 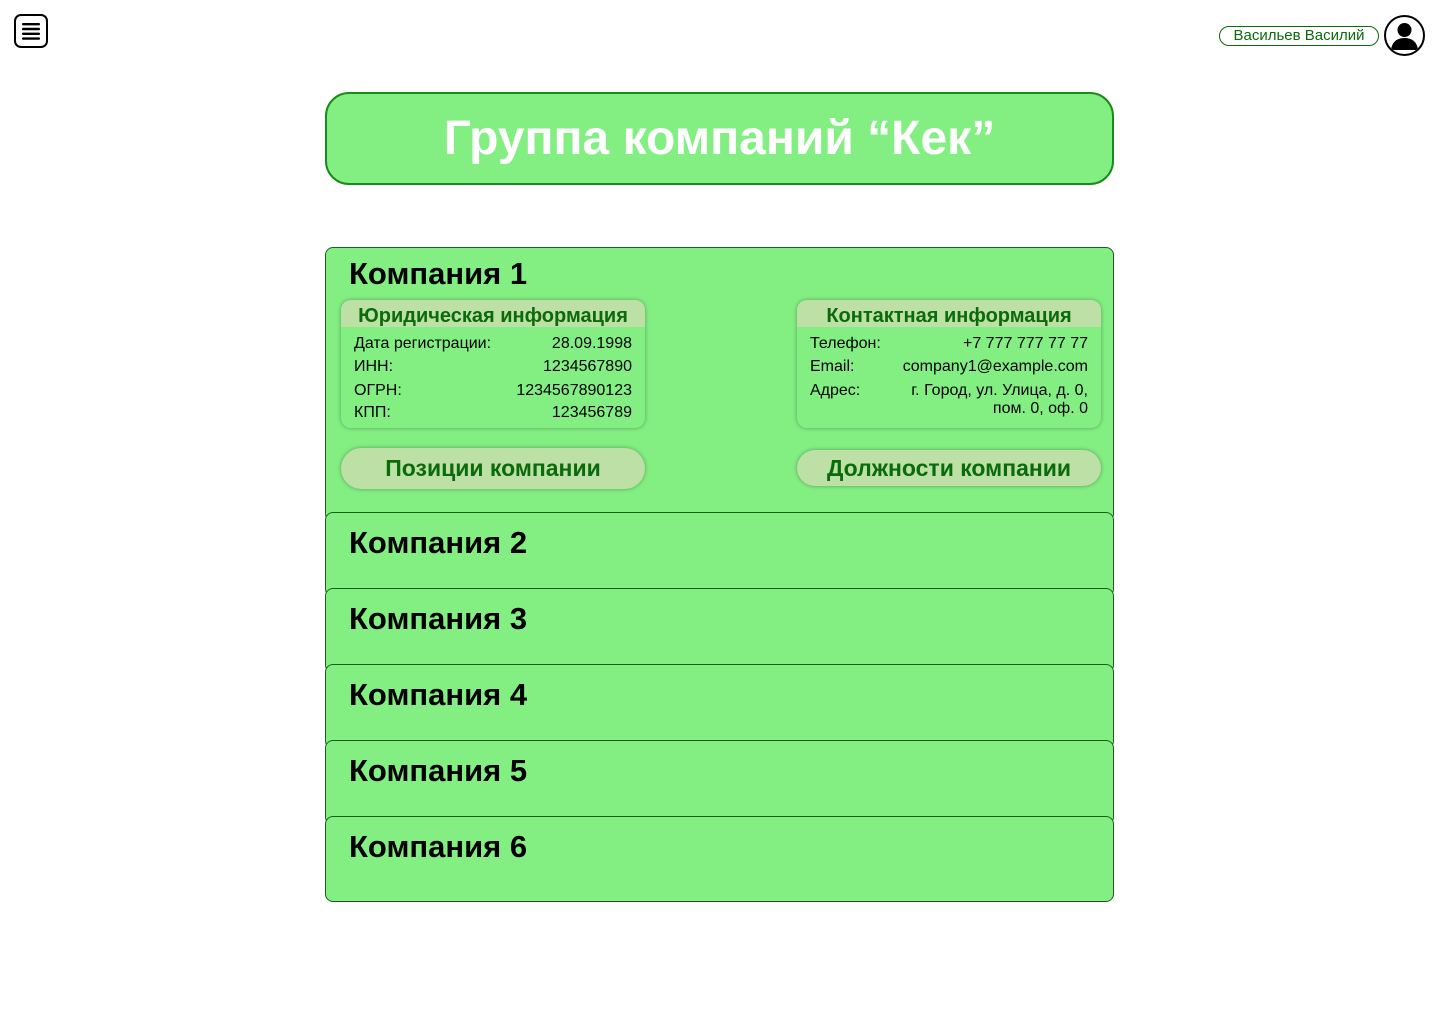 What do you see at coordinates (423, 343) in the screenshot?
I see `info-label: Дата регистрации:` at bounding box center [423, 343].